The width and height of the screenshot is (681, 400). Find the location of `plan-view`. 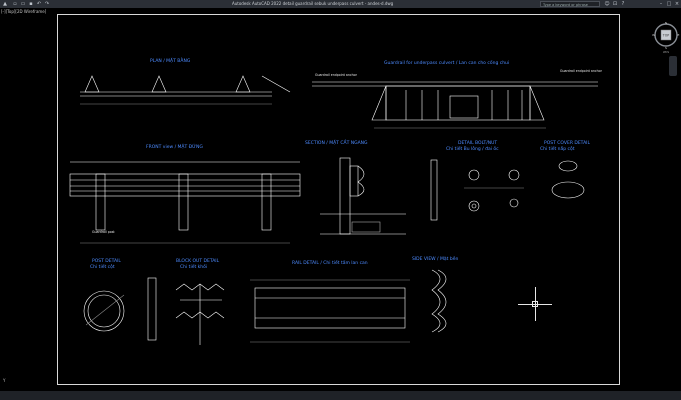

plan-view is located at coordinates (185, 90).